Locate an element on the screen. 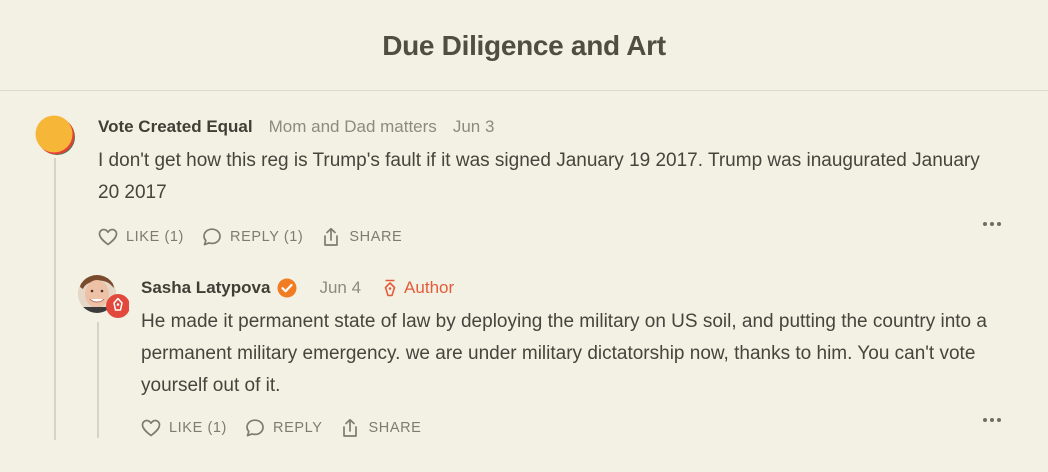 The height and width of the screenshot is (472, 1048). publication-title: Due Diligence and Art is located at coordinates (524, 46).